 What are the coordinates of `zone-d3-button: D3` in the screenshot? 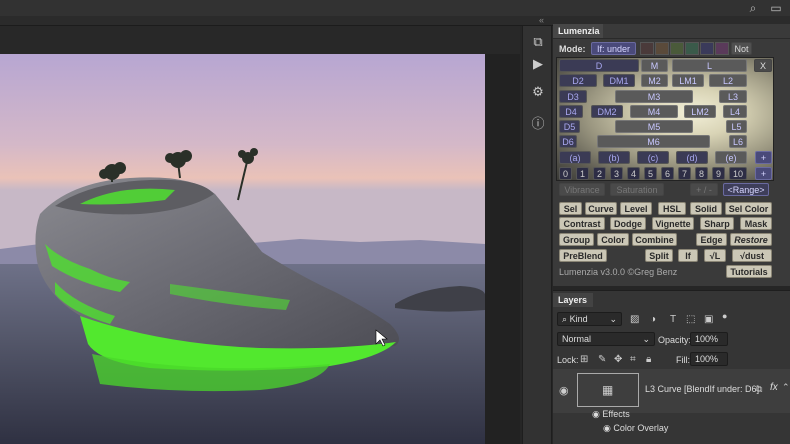 It's located at (573, 96).